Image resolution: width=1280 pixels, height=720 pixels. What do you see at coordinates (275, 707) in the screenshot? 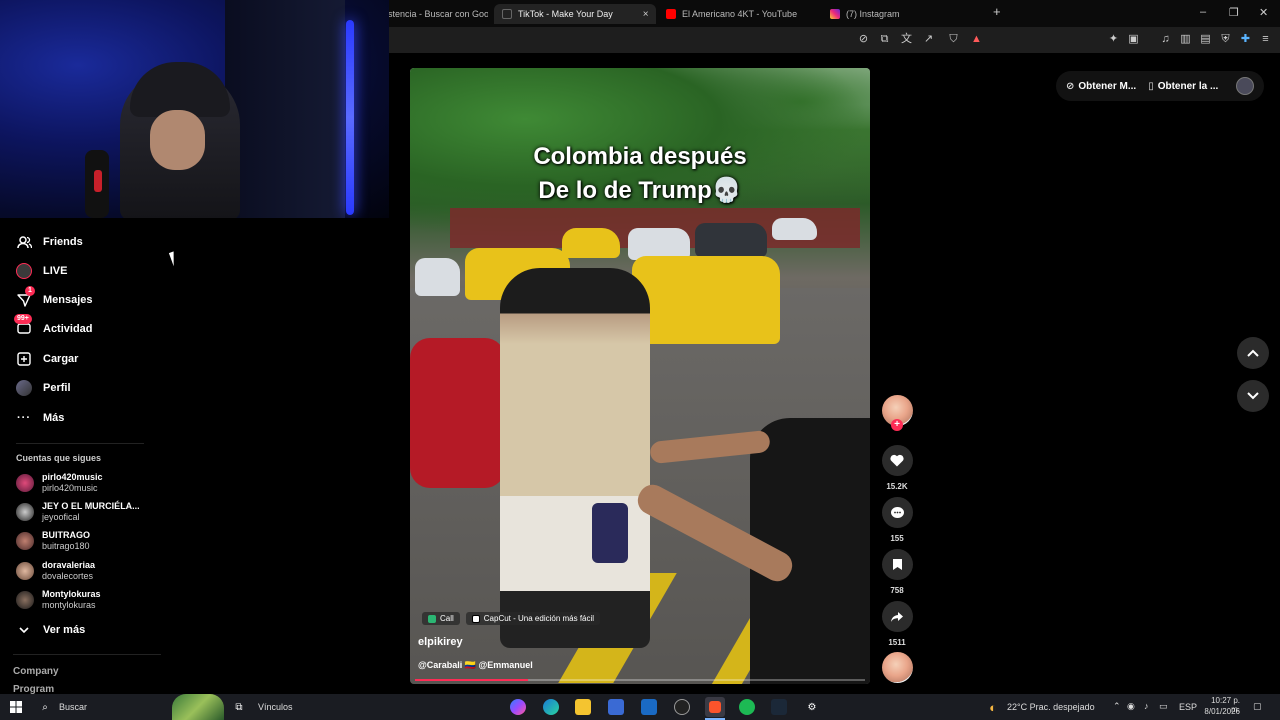
I see `taskbar-links: Vínculos` at bounding box center [275, 707].